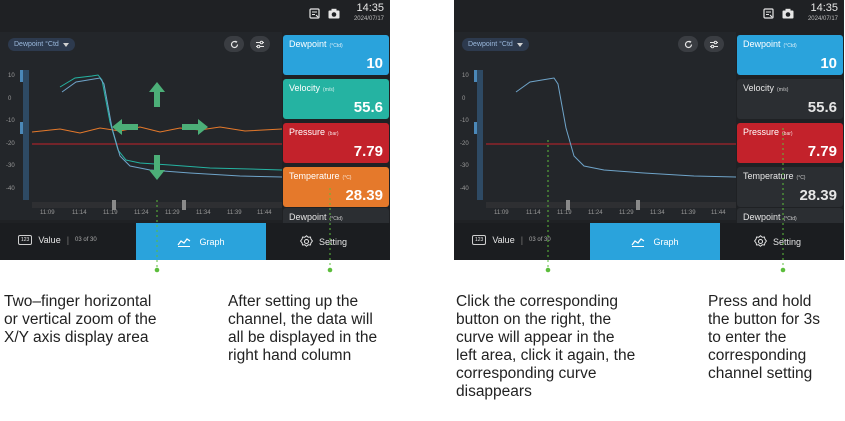  Describe the element at coordinates (300, 319) in the screenshot. I see `callout-line: channel, the data will` at that location.